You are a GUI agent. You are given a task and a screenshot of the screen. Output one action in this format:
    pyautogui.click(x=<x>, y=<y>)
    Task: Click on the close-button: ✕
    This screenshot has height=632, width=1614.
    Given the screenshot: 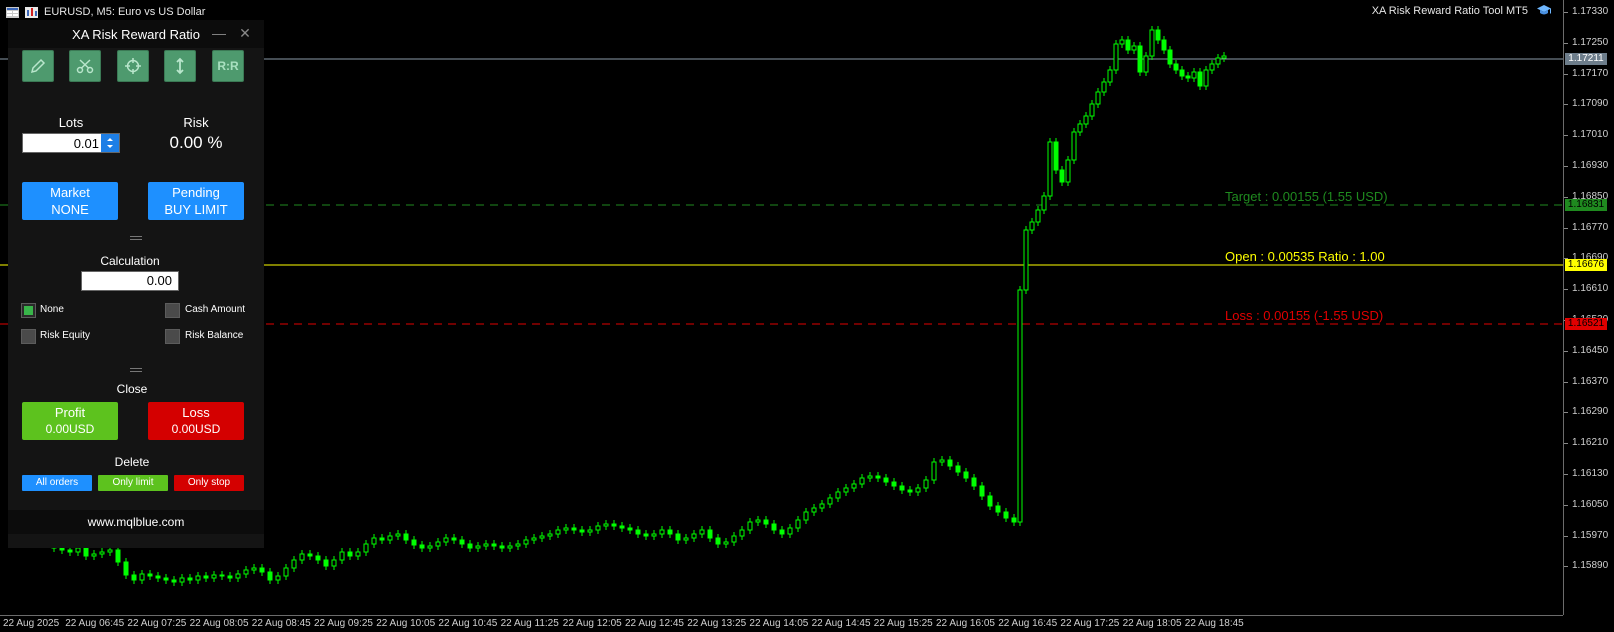 What is the action you would take?
    pyautogui.click(x=245, y=33)
    